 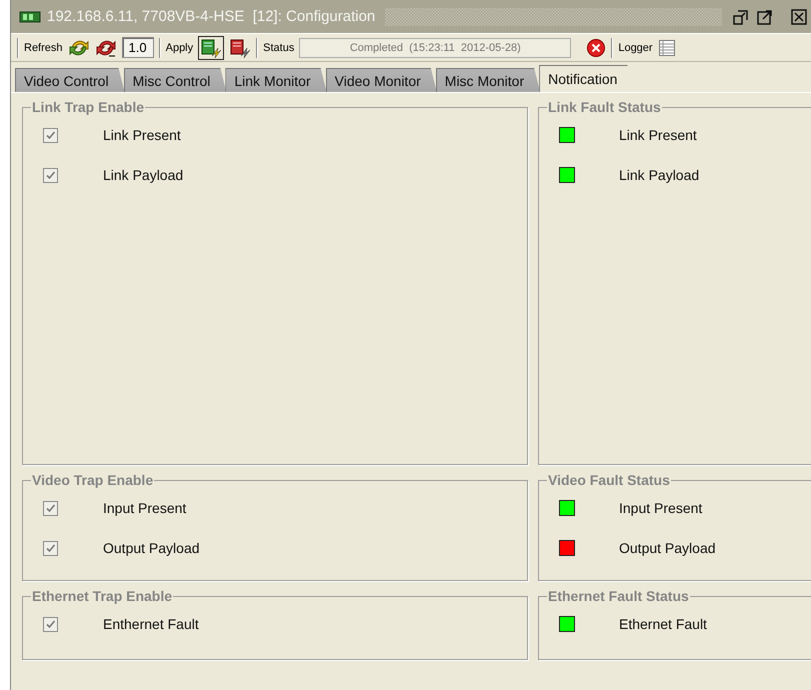 I want to click on status-label: Status, so click(x=278, y=48).